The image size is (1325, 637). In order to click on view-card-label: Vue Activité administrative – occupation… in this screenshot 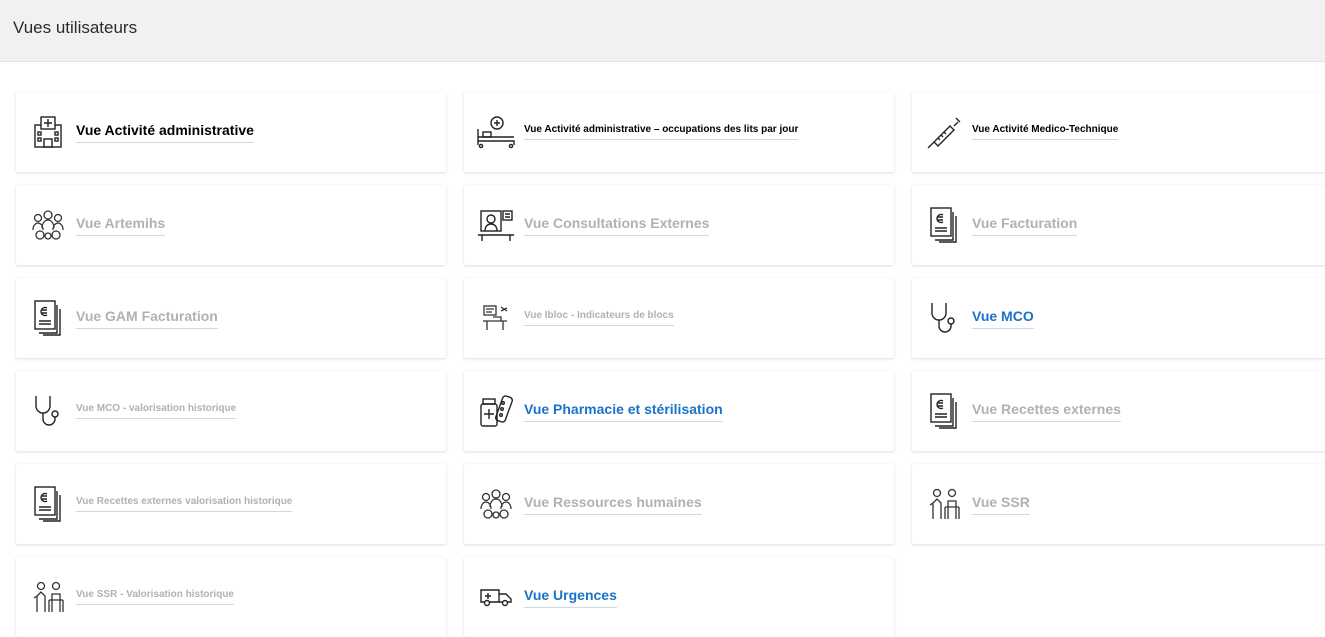, I will do `click(661, 132)`.